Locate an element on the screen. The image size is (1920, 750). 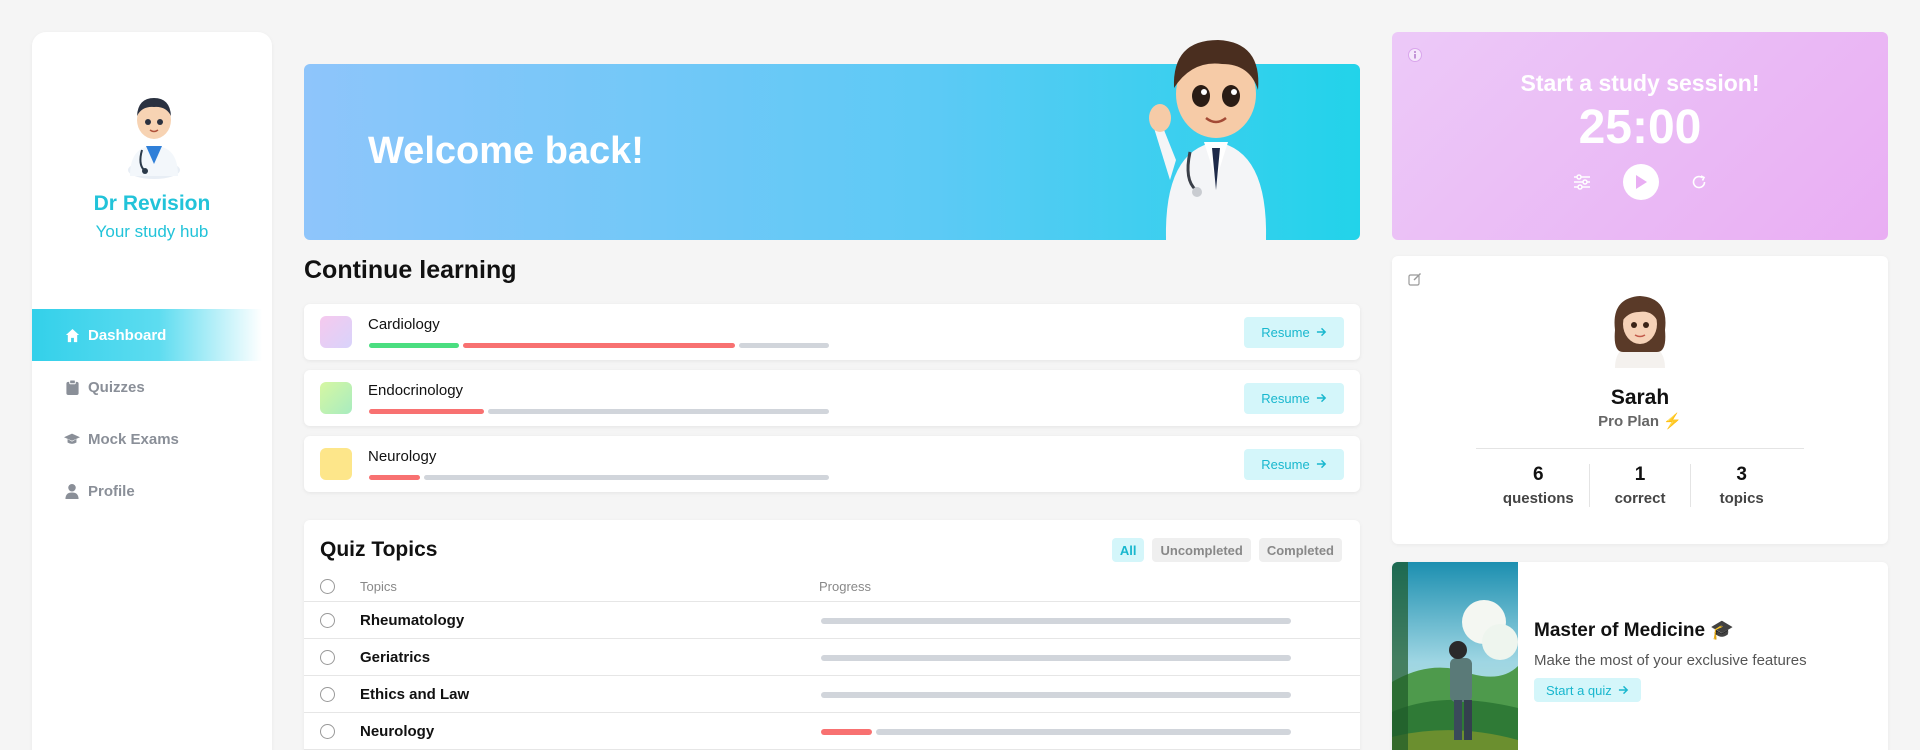
study-session-card: Start a study session! 25:00 is located at coordinates (1640, 136).